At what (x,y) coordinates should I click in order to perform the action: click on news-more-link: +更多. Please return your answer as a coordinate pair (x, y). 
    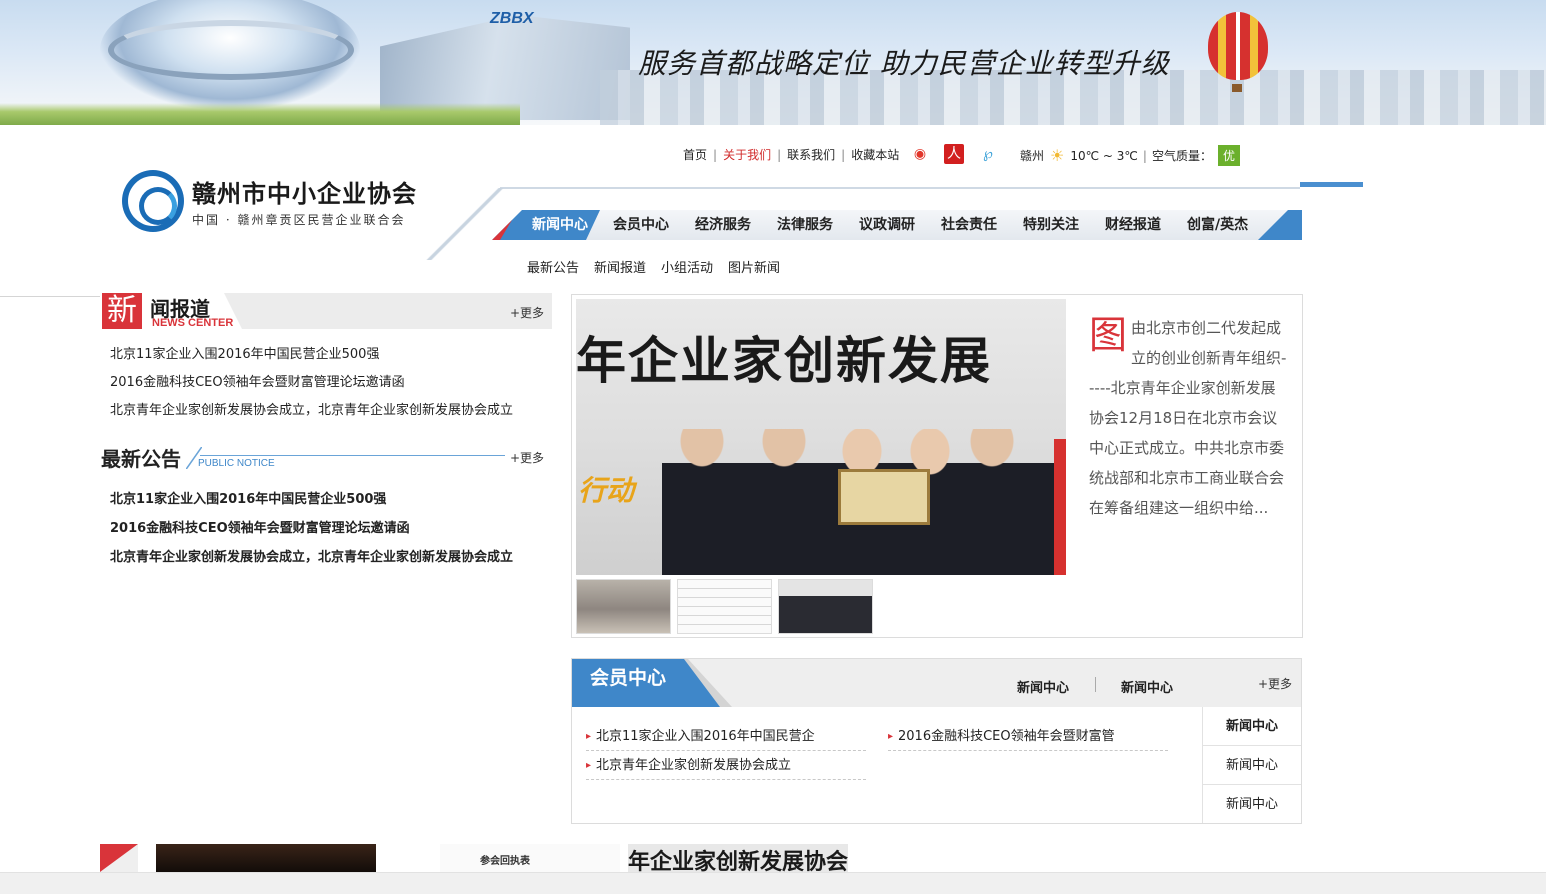
    Looking at the image, I should click on (527, 312).